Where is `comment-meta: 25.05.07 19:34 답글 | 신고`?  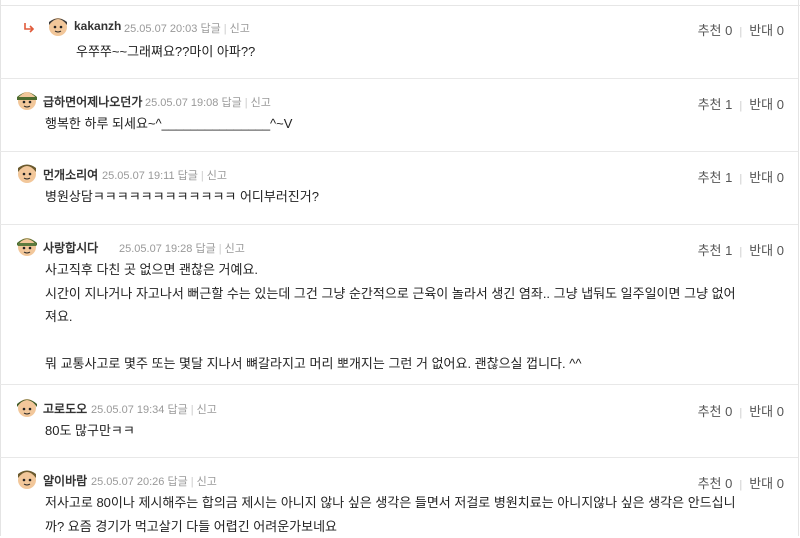
comment-meta: 25.05.07 19:34 답글 | 신고 is located at coordinates (154, 409).